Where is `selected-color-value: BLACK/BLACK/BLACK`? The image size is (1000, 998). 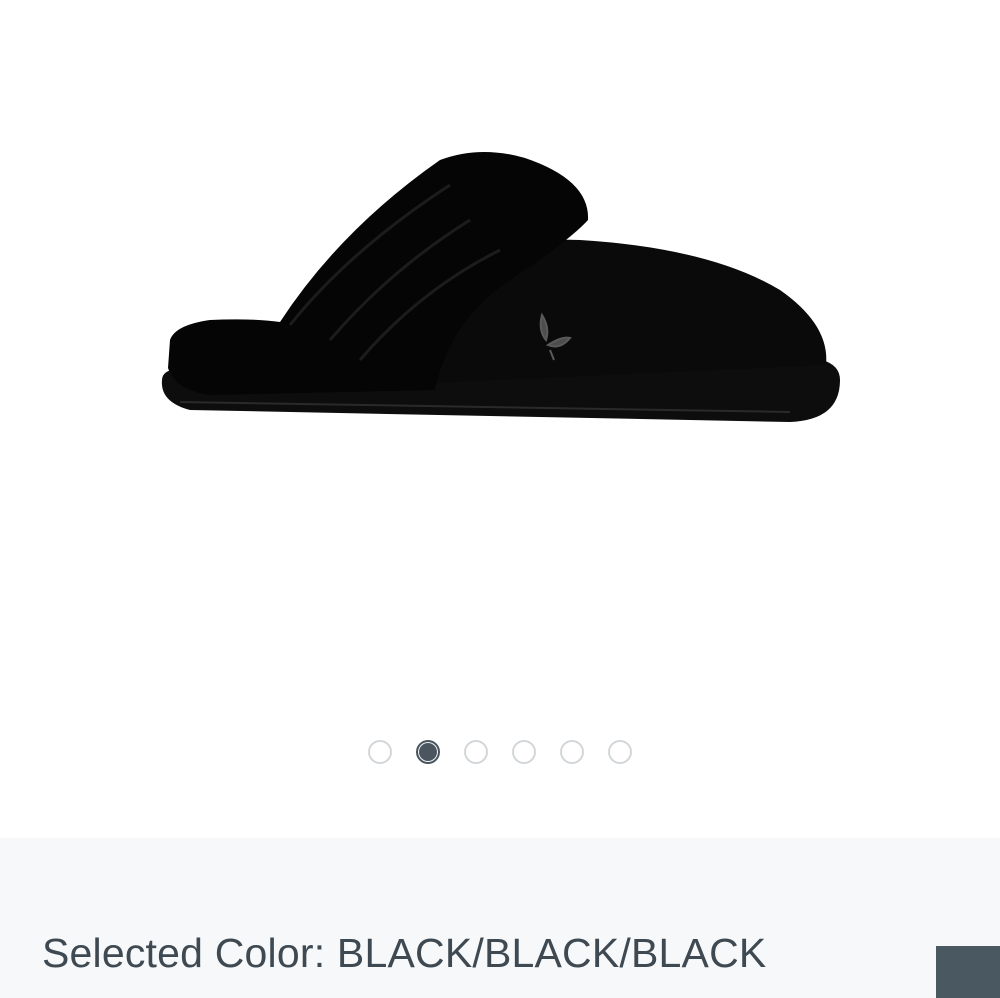
selected-color-value: BLACK/BLACK/BLACK is located at coordinates (551, 953).